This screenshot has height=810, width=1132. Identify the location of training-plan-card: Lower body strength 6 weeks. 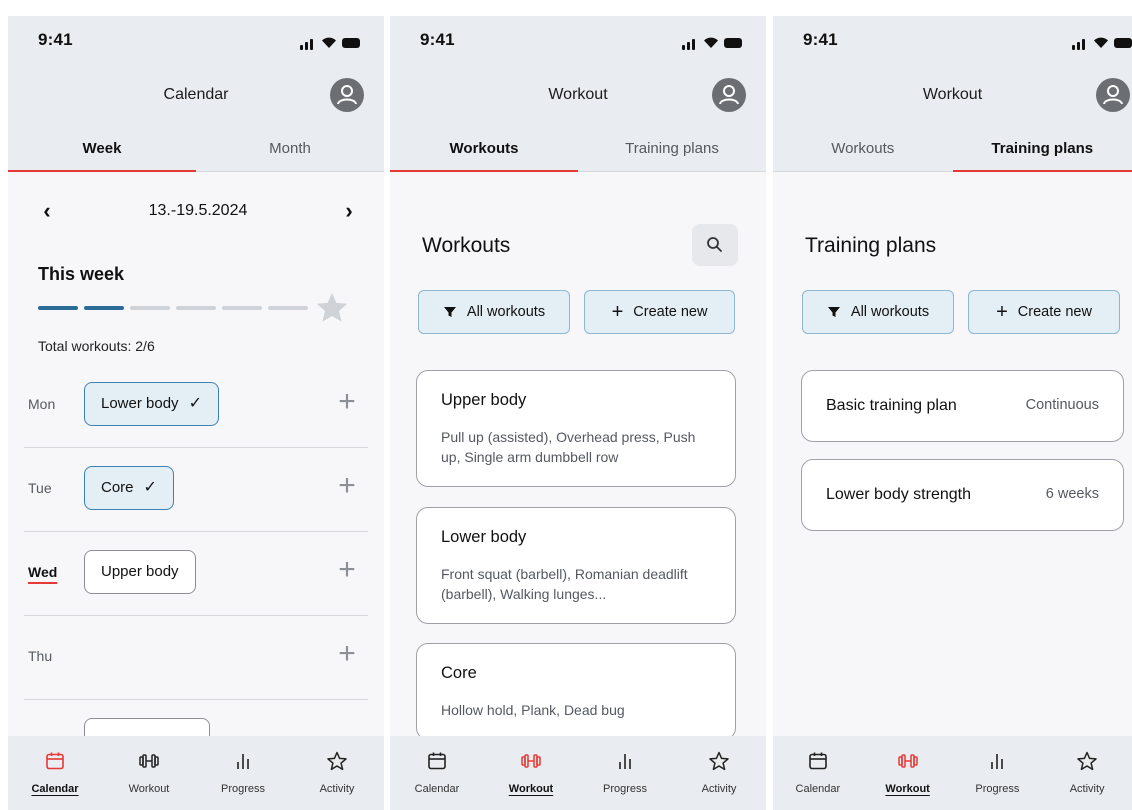
(962, 495).